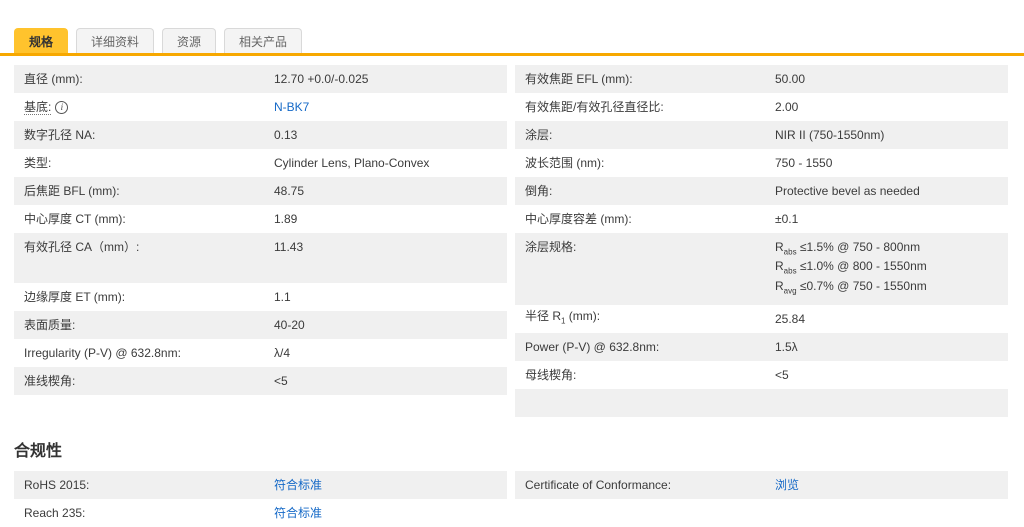 Image resolution: width=1024 pixels, height=527 pixels. I want to click on tab-bar: 规格 详细资料 资源 相关产品, so click(512, 28).